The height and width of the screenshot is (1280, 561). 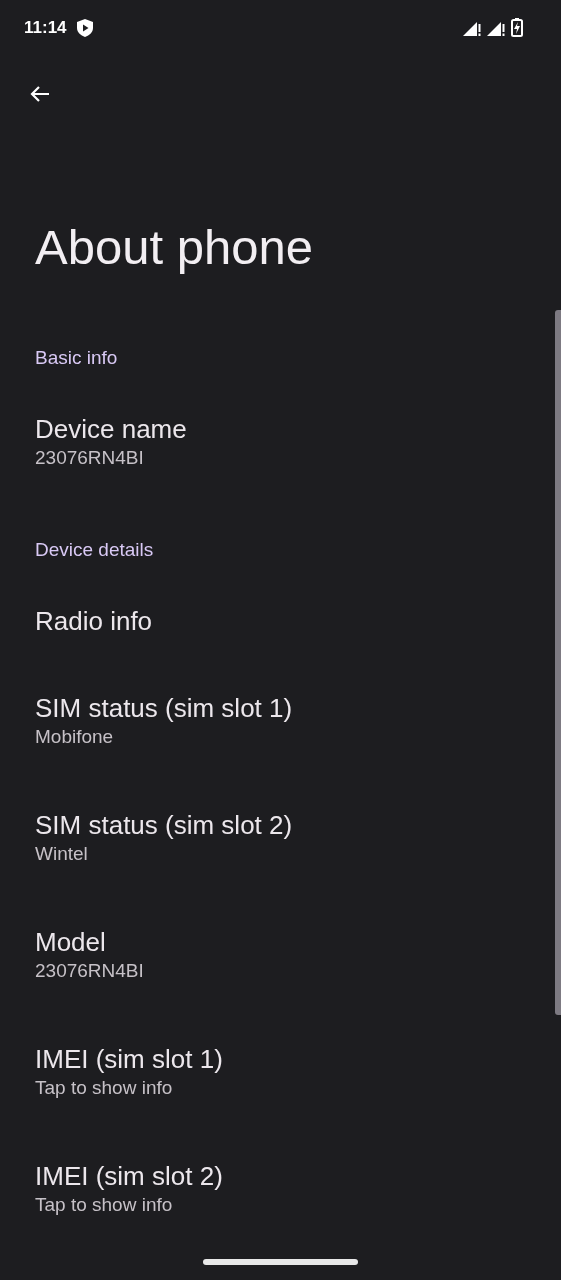 I want to click on item-summary: Mobifone, so click(x=75, y=737).